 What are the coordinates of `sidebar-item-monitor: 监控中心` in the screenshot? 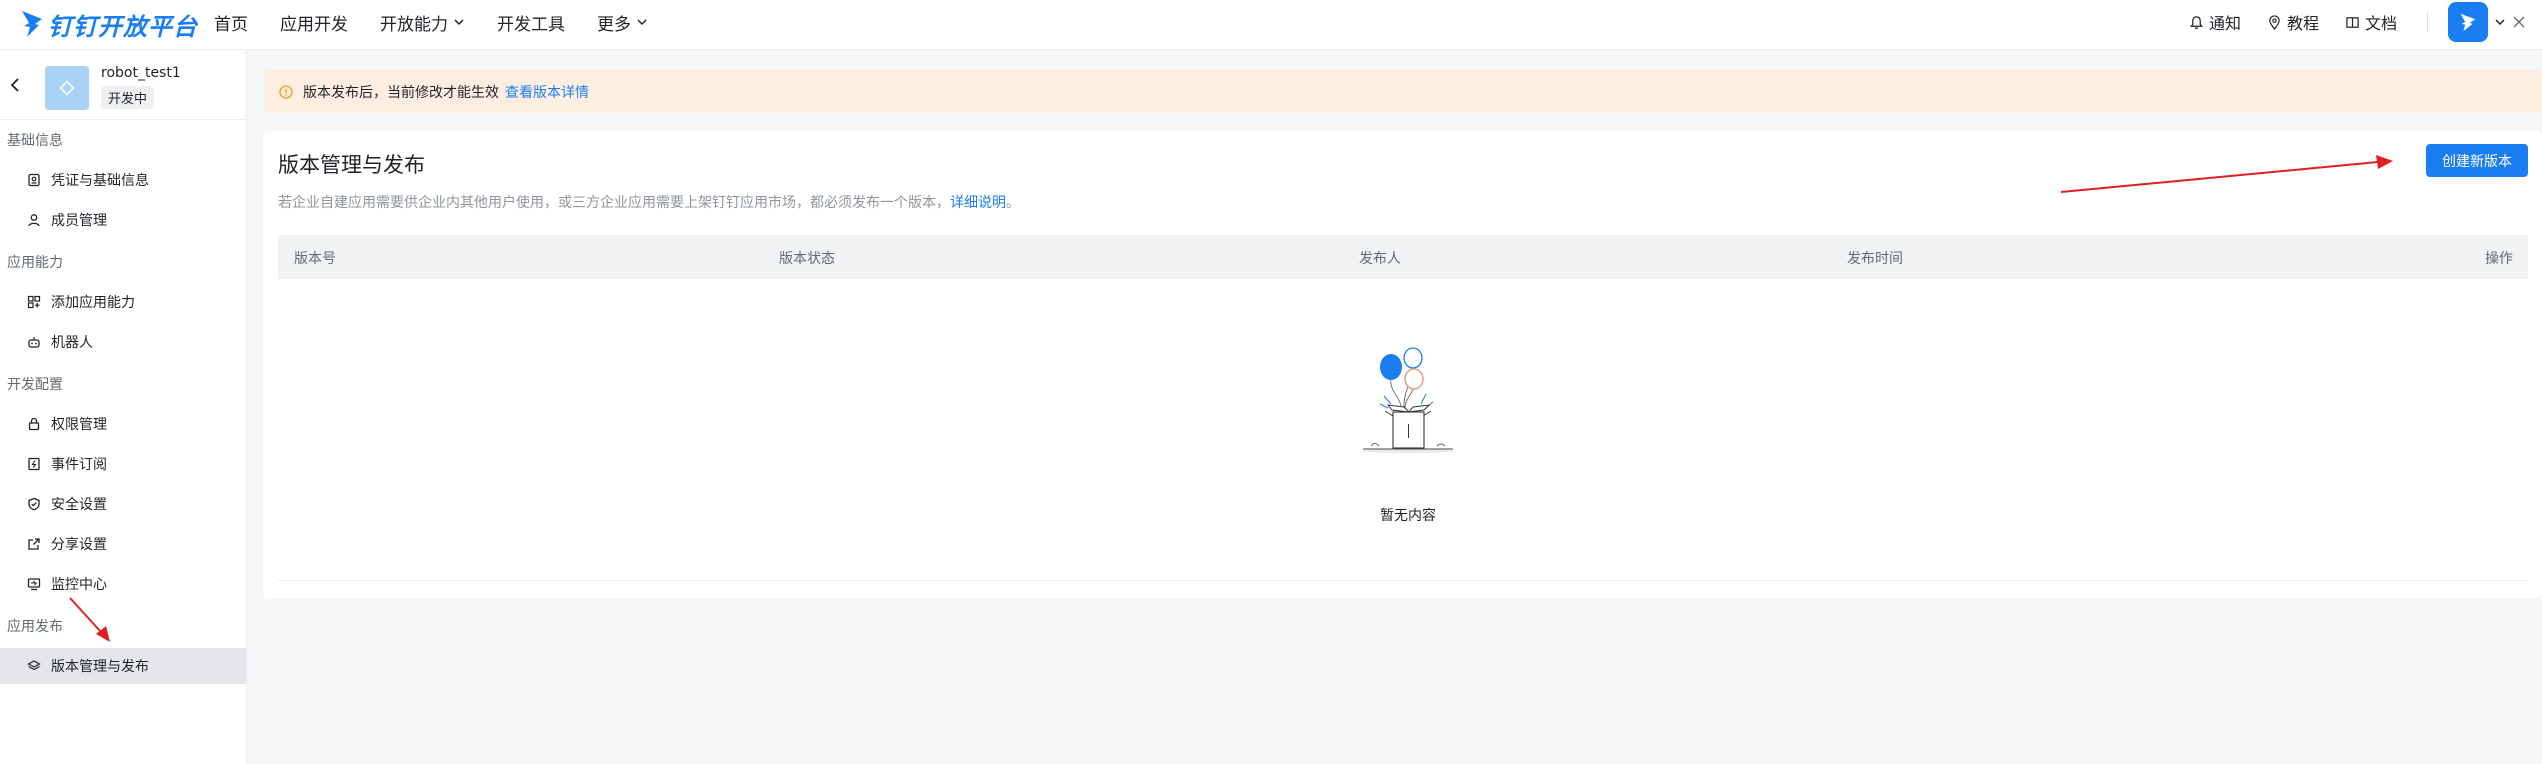 It's located at (123, 584).